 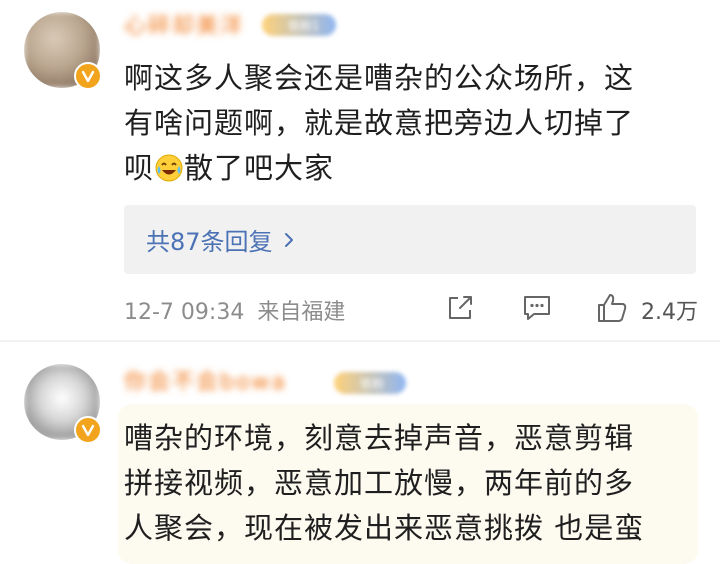 I want to click on comment-meta: 12-7 09:34 来自福建, so click(x=234, y=310).